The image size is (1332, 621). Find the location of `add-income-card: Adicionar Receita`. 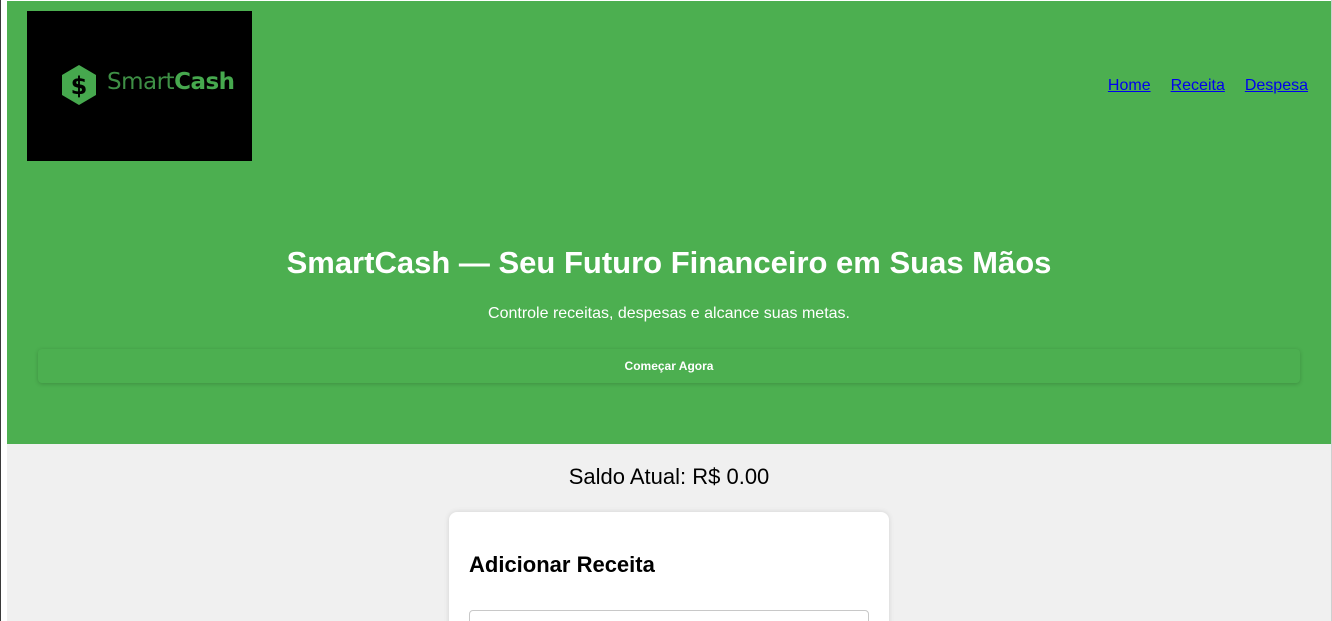

add-income-card: Adicionar Receita is located at coordinates (669, 566).